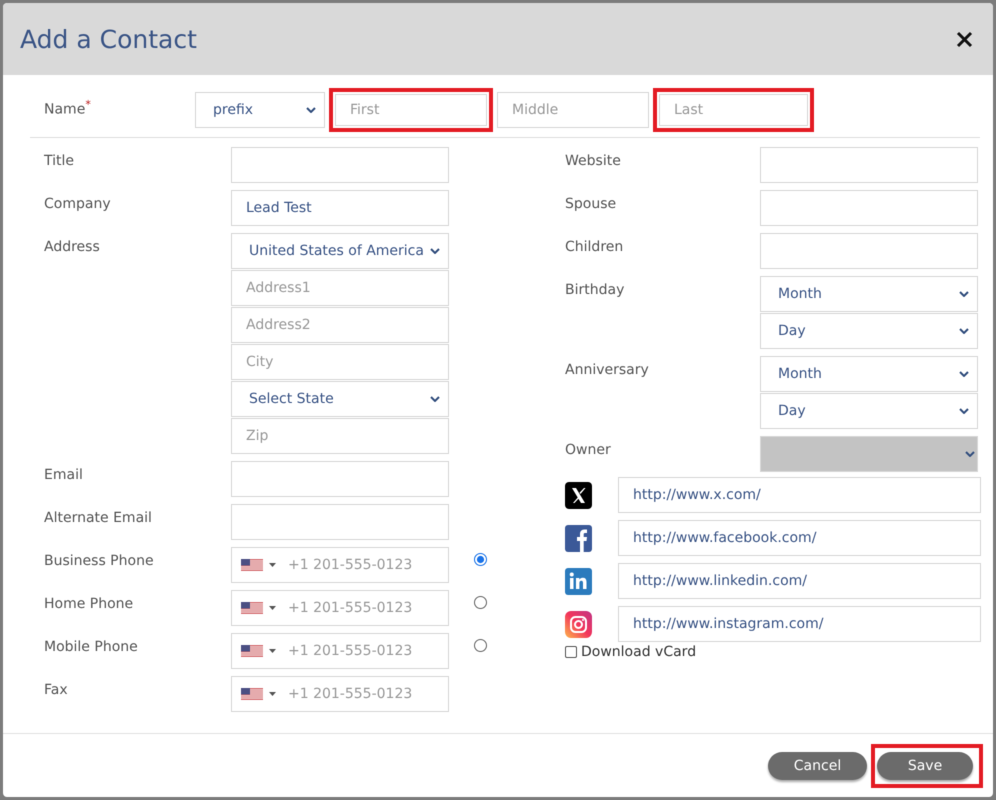 Image resolution: width=996 pixels, height=800 pixels. What do you see at coordinates (638, 652) in the screenshot?
I see `checkbox-label: Download vCard` at bounding box center [638, 652].